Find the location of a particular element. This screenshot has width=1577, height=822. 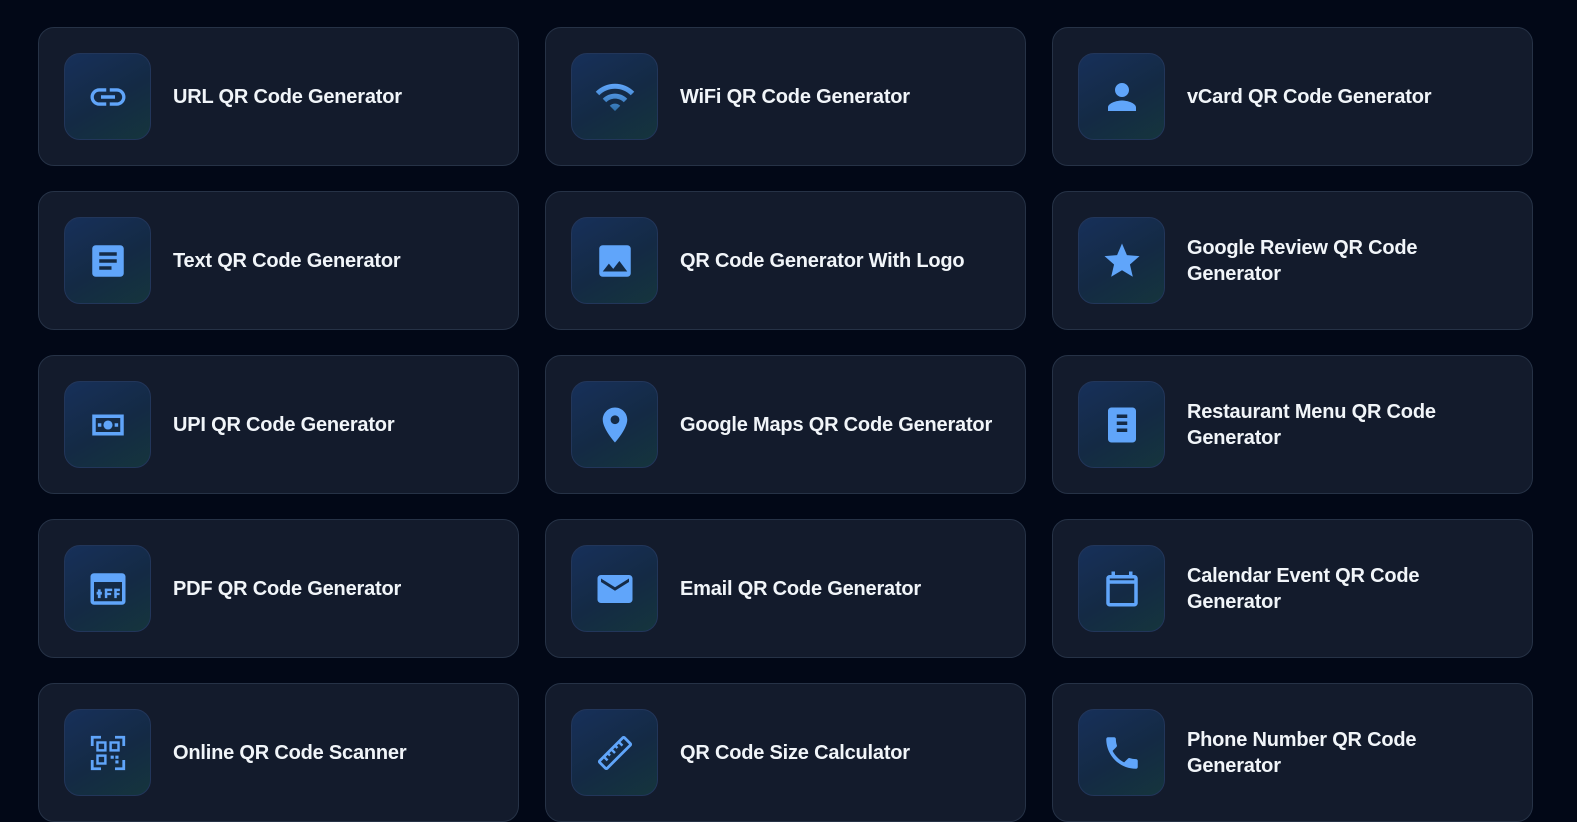

pdf-icon is located at coordinates (107, 588).